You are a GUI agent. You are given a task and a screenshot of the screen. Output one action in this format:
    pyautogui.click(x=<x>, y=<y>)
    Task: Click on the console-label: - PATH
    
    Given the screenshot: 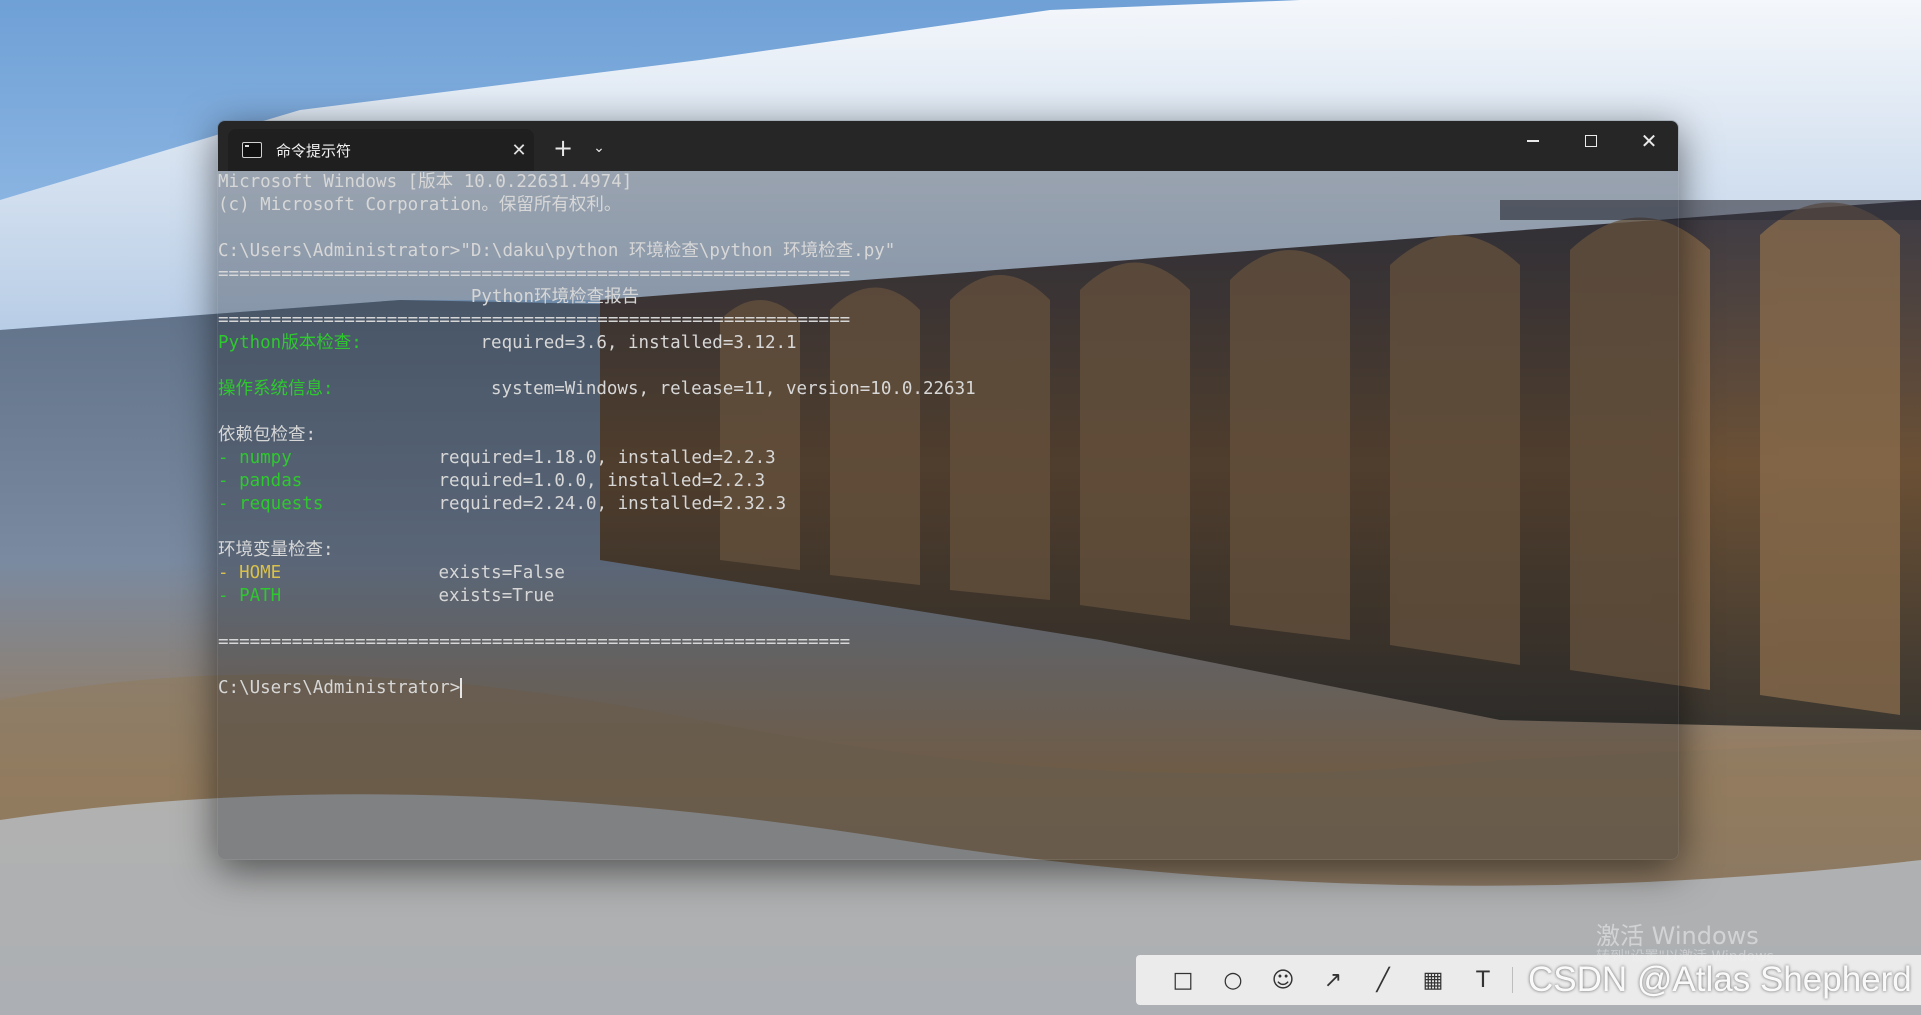 What is the action you would take?
    pyautogui.click(x=250, y=596)
    